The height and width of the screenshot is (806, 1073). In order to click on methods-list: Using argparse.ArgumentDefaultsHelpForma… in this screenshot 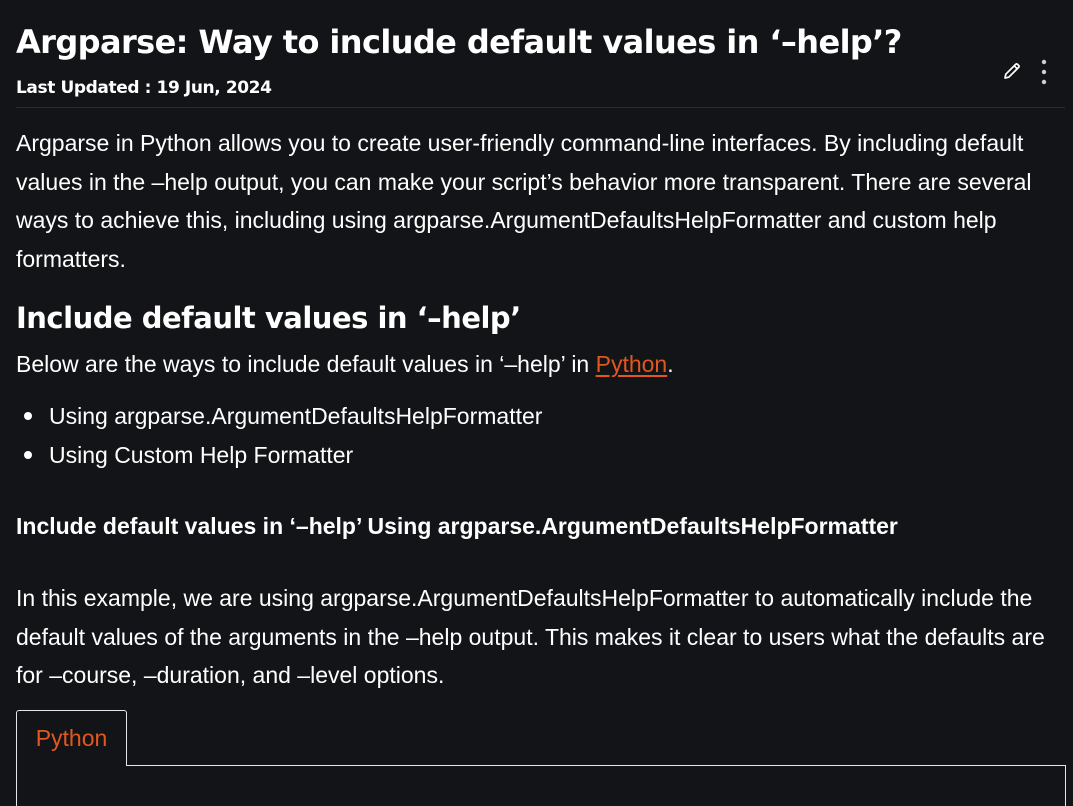, I will do `click(279, 435)`.